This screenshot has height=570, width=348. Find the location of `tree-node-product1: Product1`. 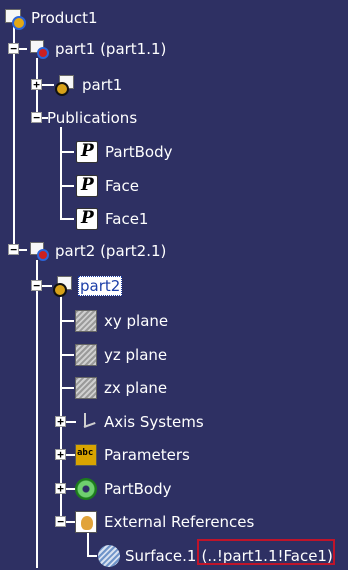

tree-node-product1: Product1 is located at coordinates (51, 18).